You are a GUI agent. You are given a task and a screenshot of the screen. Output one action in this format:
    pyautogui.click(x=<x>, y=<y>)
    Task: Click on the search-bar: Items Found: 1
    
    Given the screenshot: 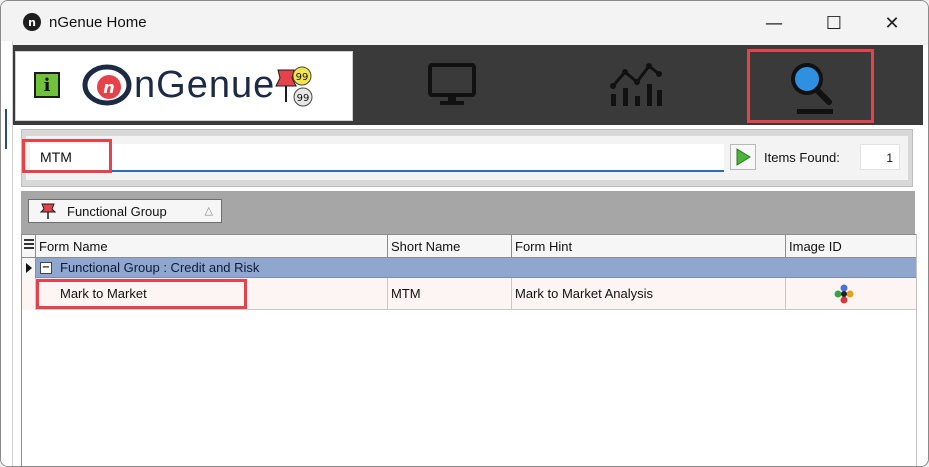 What is the action you would take?
    pyautogui.click(x=465, y=158)
    